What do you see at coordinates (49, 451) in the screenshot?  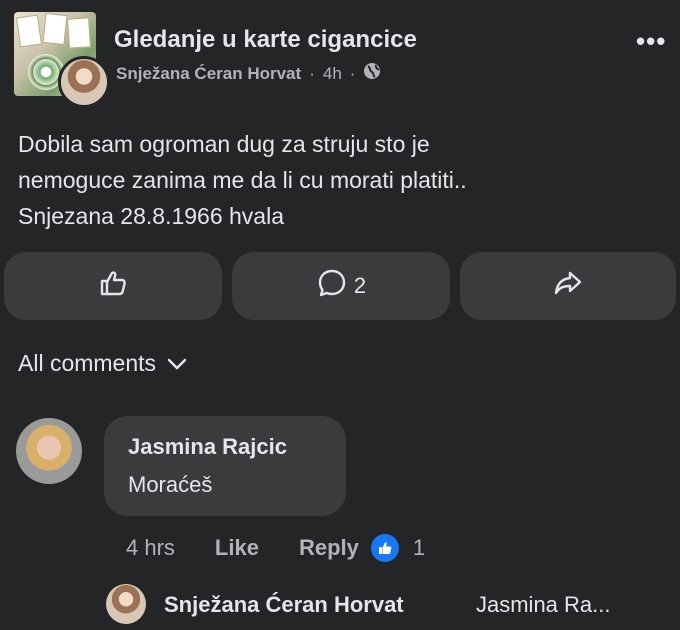 I see `commenter-avatar` at bounding box center [49, 451].